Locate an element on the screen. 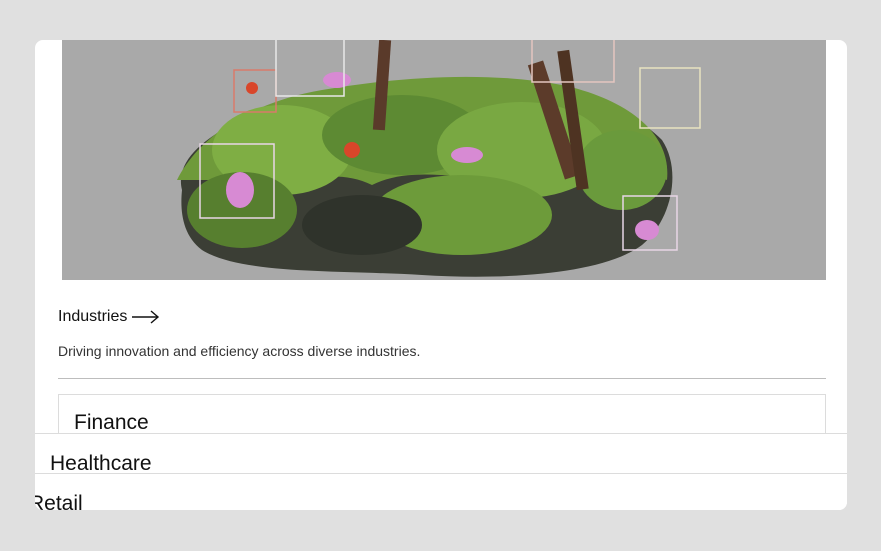  section-divider is located at coordinates (442, 378).